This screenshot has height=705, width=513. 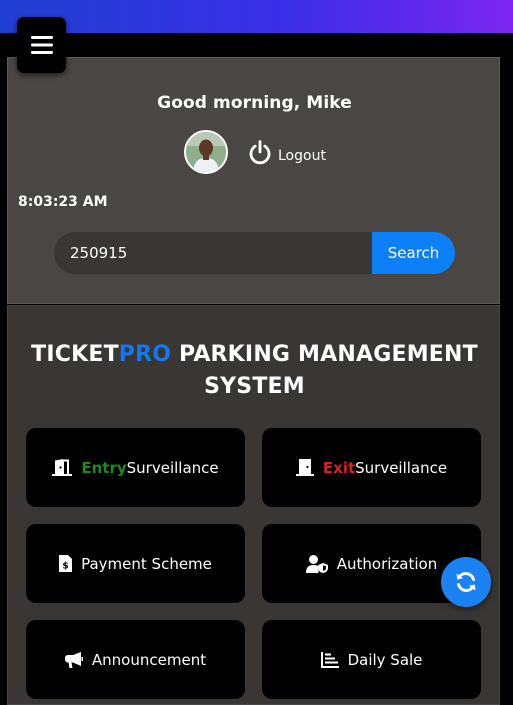 I want to click on daily-sale-tile-label: Daily Sale, so click(x=385, y=659).